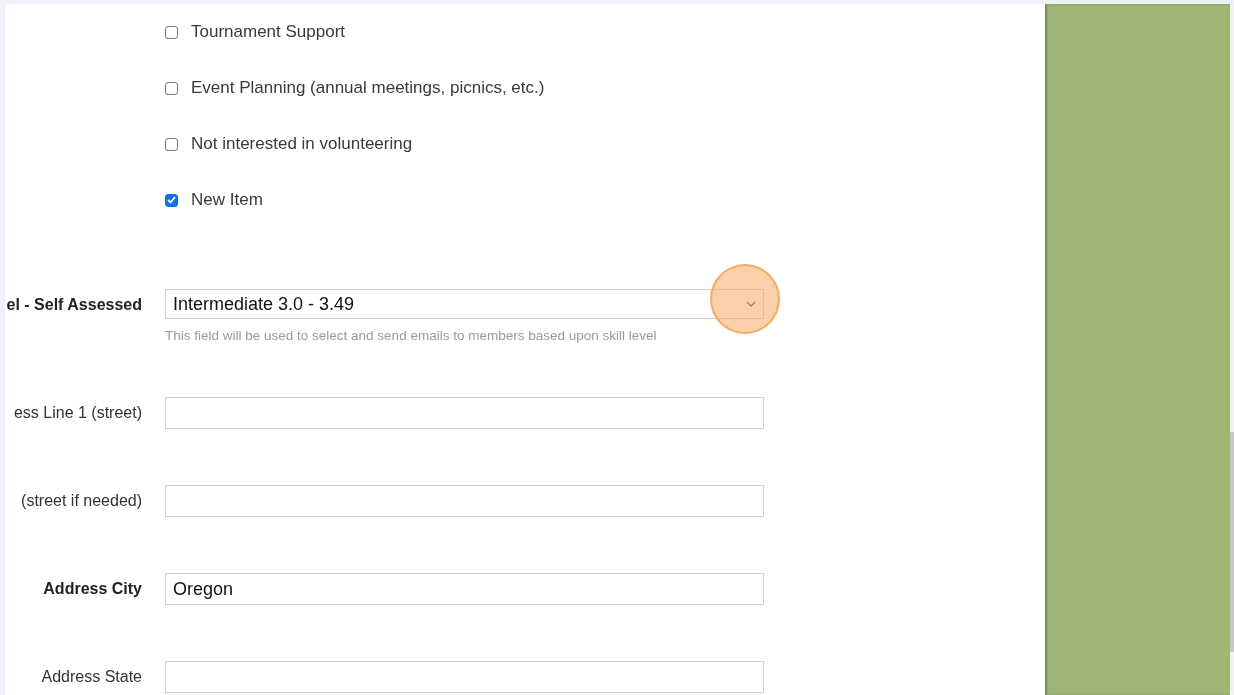 The height and width of the screenshot is (695, 1234). Describe the element at coordinates (751, 304) in the screenshot. I see `chevron-down-icon` at that location.